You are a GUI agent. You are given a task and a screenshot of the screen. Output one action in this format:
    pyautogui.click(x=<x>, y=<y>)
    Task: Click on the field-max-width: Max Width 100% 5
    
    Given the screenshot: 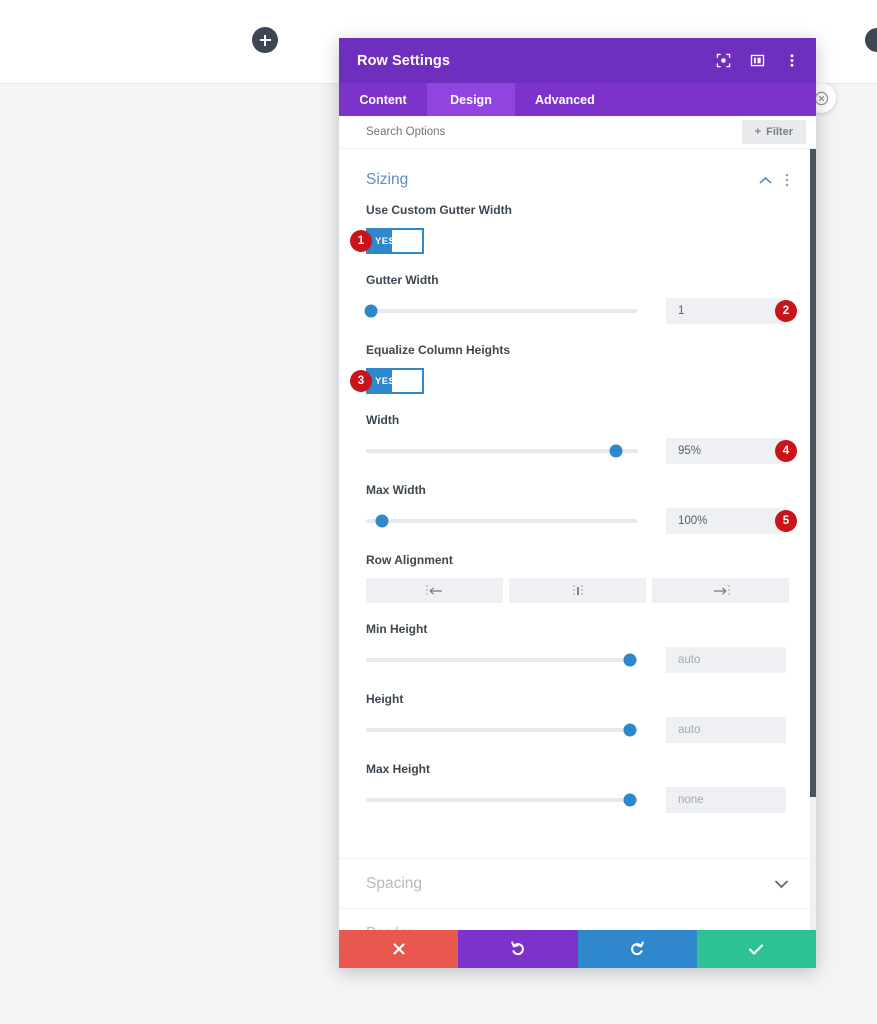 What is the action you would take?
    pyautogui.click(x=581, y=508)
    